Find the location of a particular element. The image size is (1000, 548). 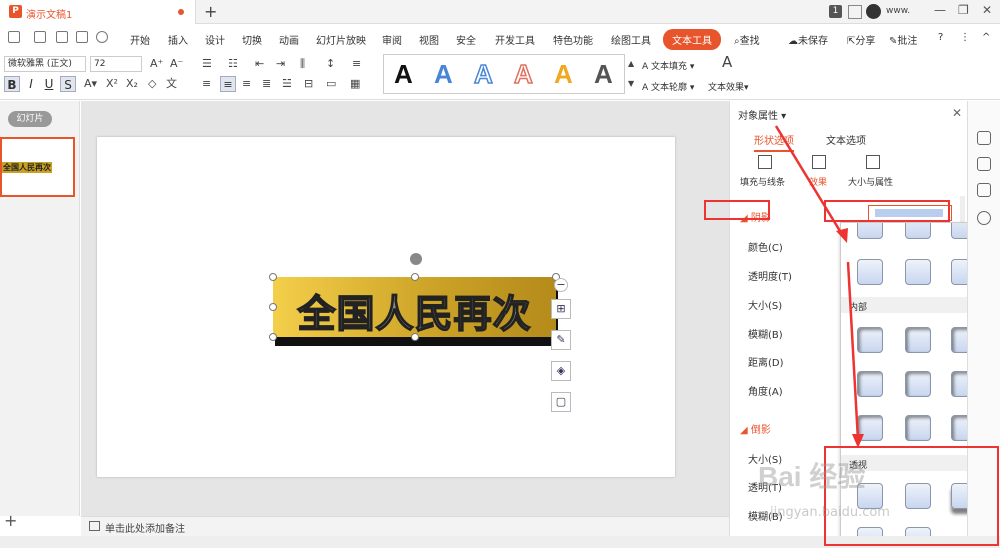

baidu-watermark: Bai 经验 is located at coordinates (812, 476).